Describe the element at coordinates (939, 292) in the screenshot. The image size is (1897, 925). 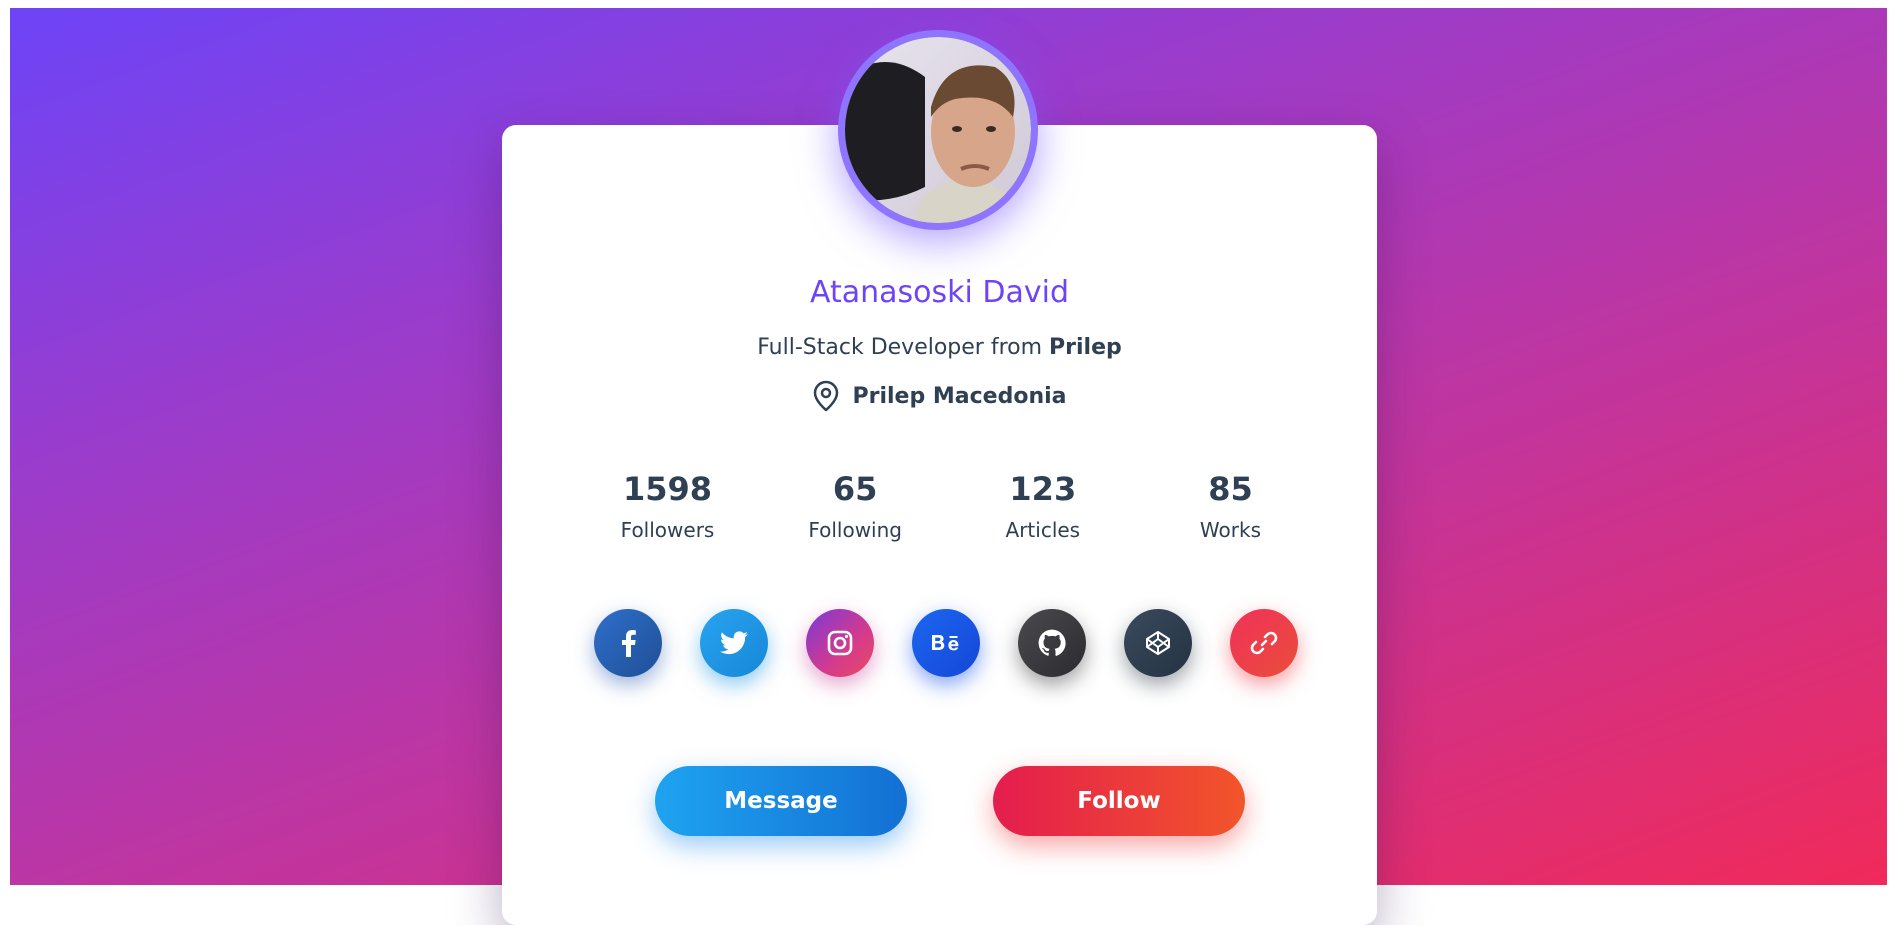
I see `profile-name: Atanasoski David` at that location.